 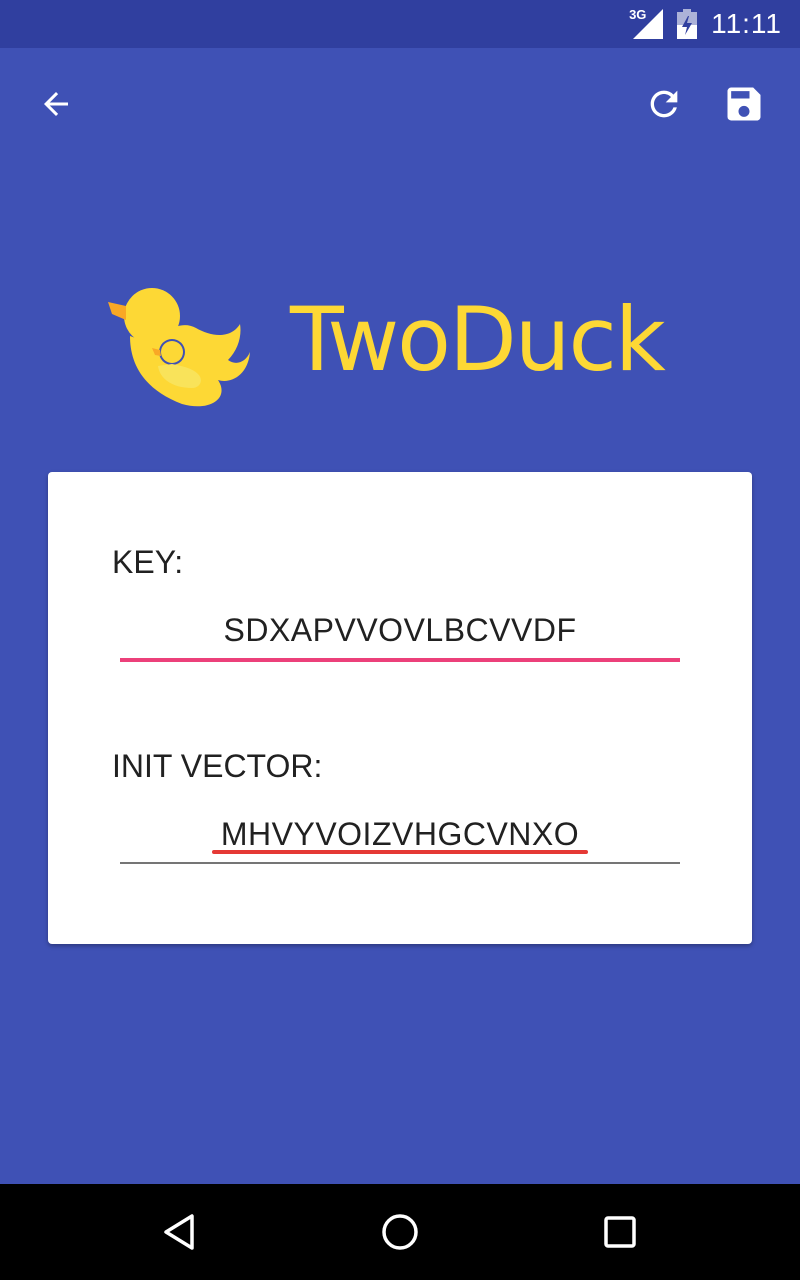 I want to click on navigation-bar, so click(x=400, y=1232).